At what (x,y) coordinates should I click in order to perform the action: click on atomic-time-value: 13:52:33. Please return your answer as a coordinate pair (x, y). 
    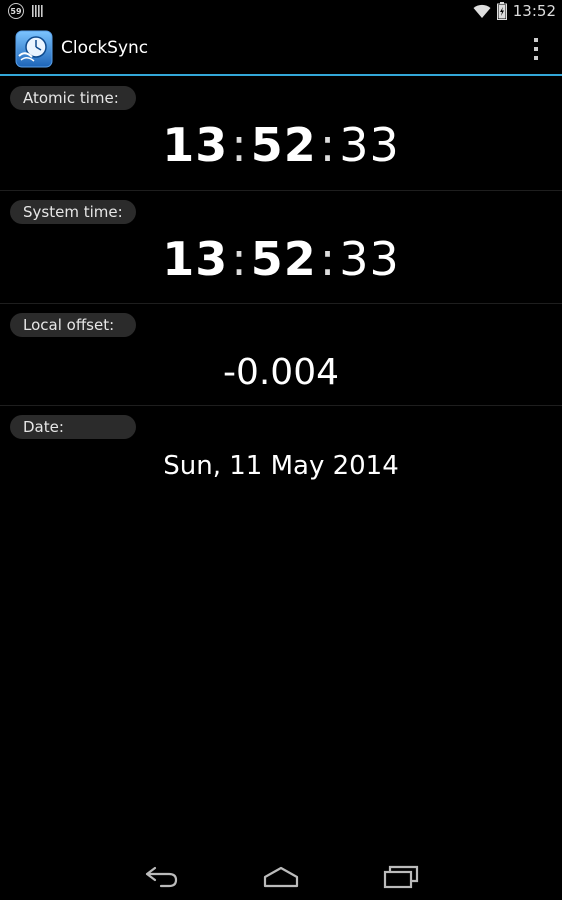
    Looking at the image, I should click on (281, 145).